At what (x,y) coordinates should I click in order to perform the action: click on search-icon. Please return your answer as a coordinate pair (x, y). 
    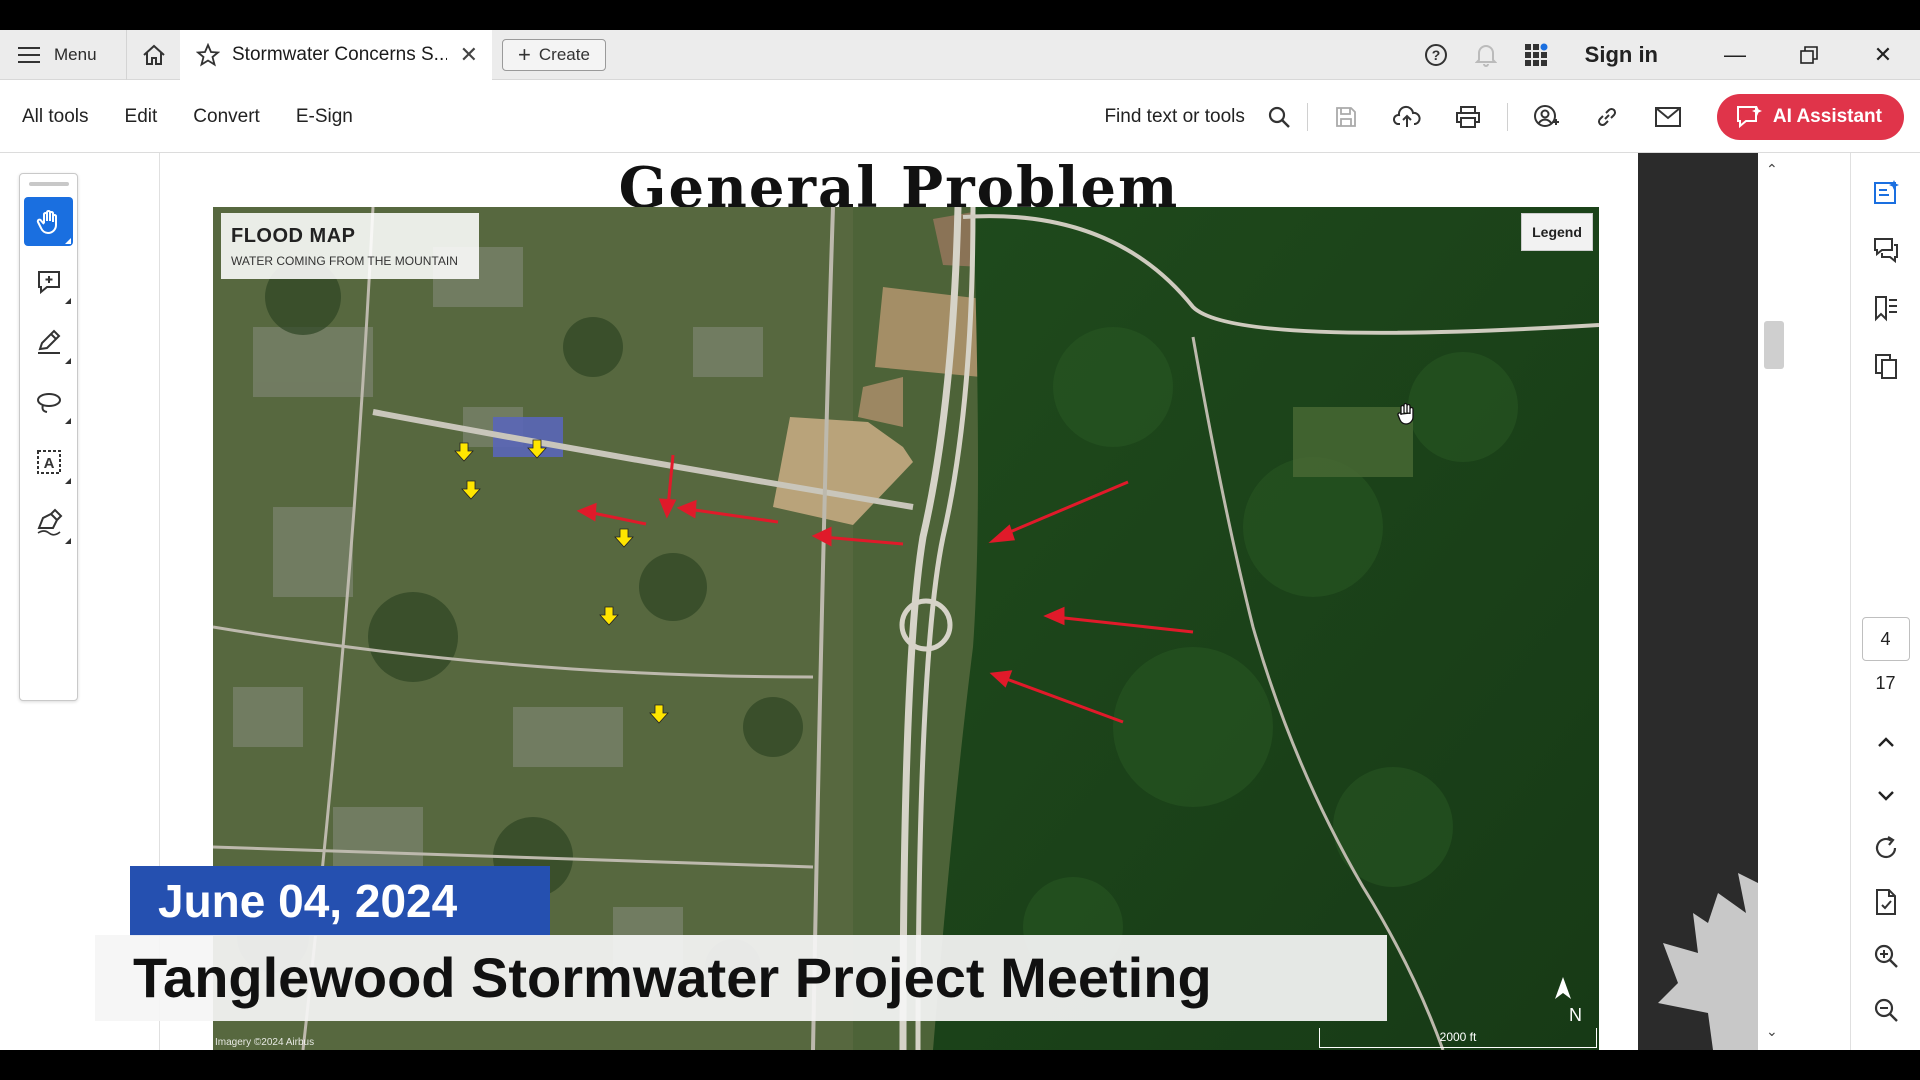
    Looking at the image, I should click on (1279, 117).